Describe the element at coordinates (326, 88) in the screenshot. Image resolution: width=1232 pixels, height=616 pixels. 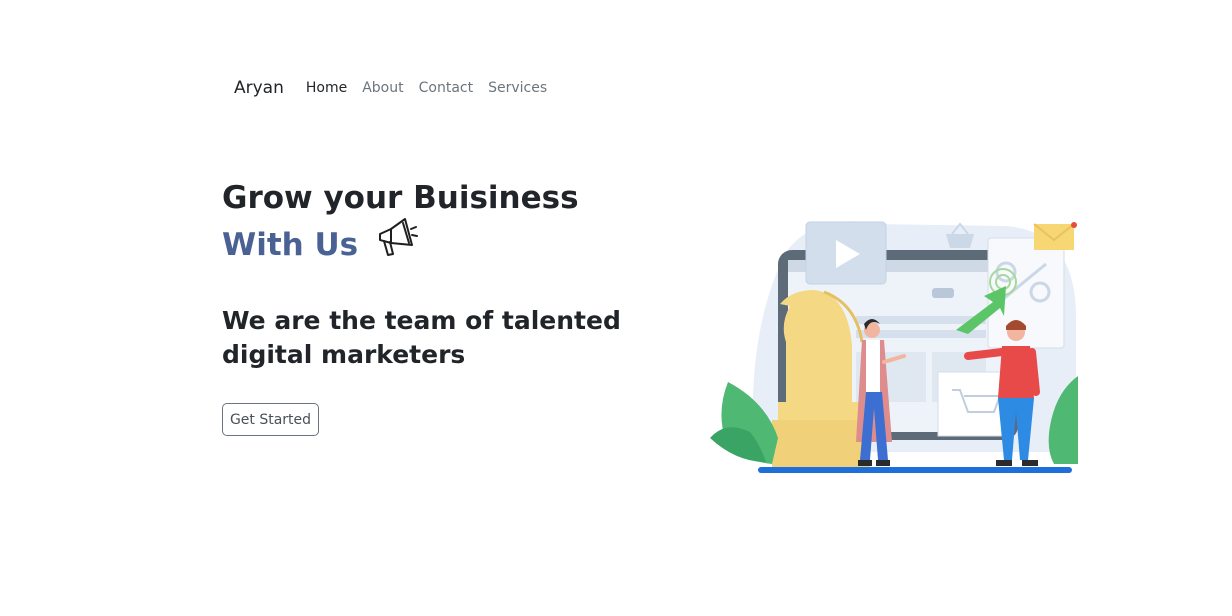
I see `nav-link-home: Home` at that location.